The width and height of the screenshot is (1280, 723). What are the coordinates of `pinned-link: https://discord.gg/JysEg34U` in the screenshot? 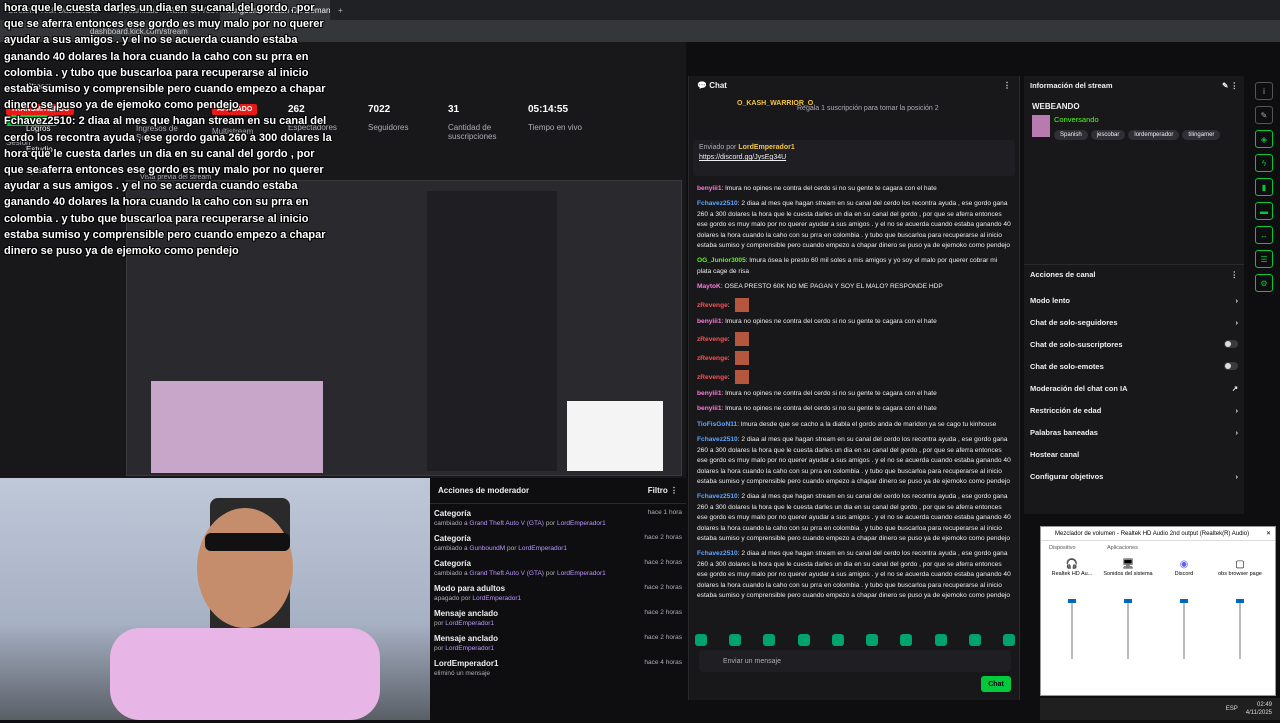 It's located at (854, 157).